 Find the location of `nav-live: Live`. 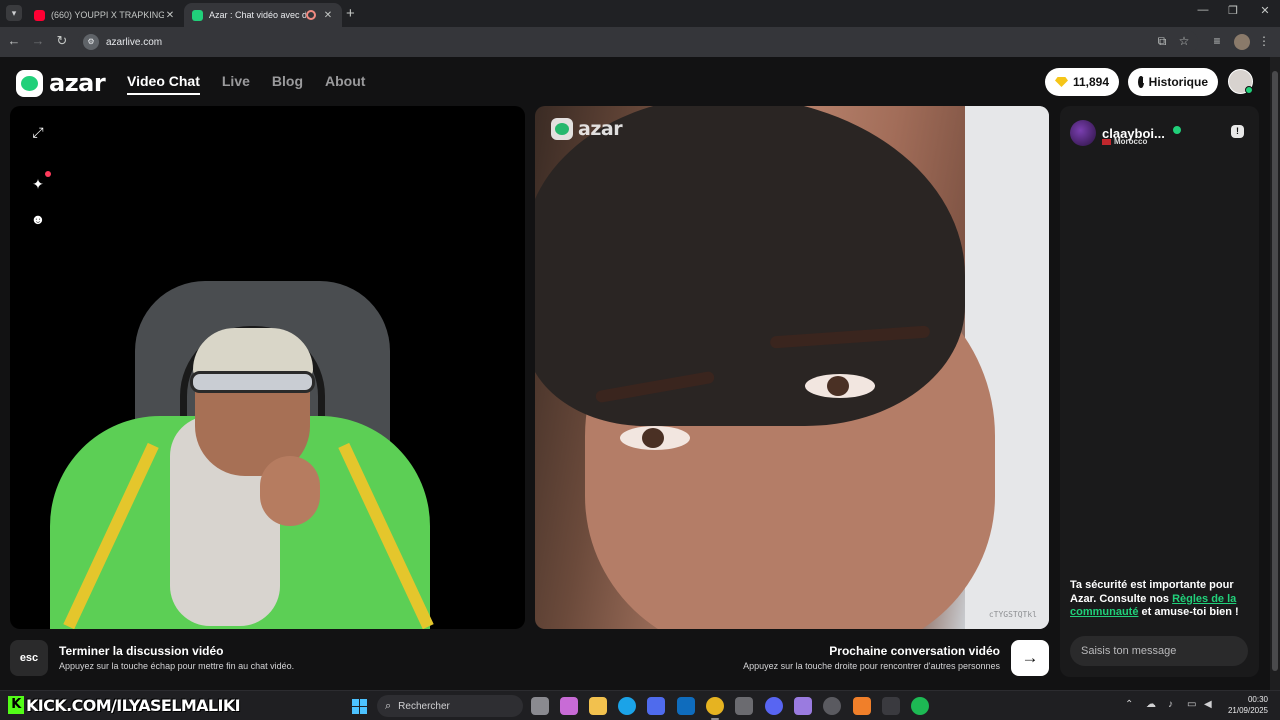

nav-live: Live is located at coordinates (236, 84).